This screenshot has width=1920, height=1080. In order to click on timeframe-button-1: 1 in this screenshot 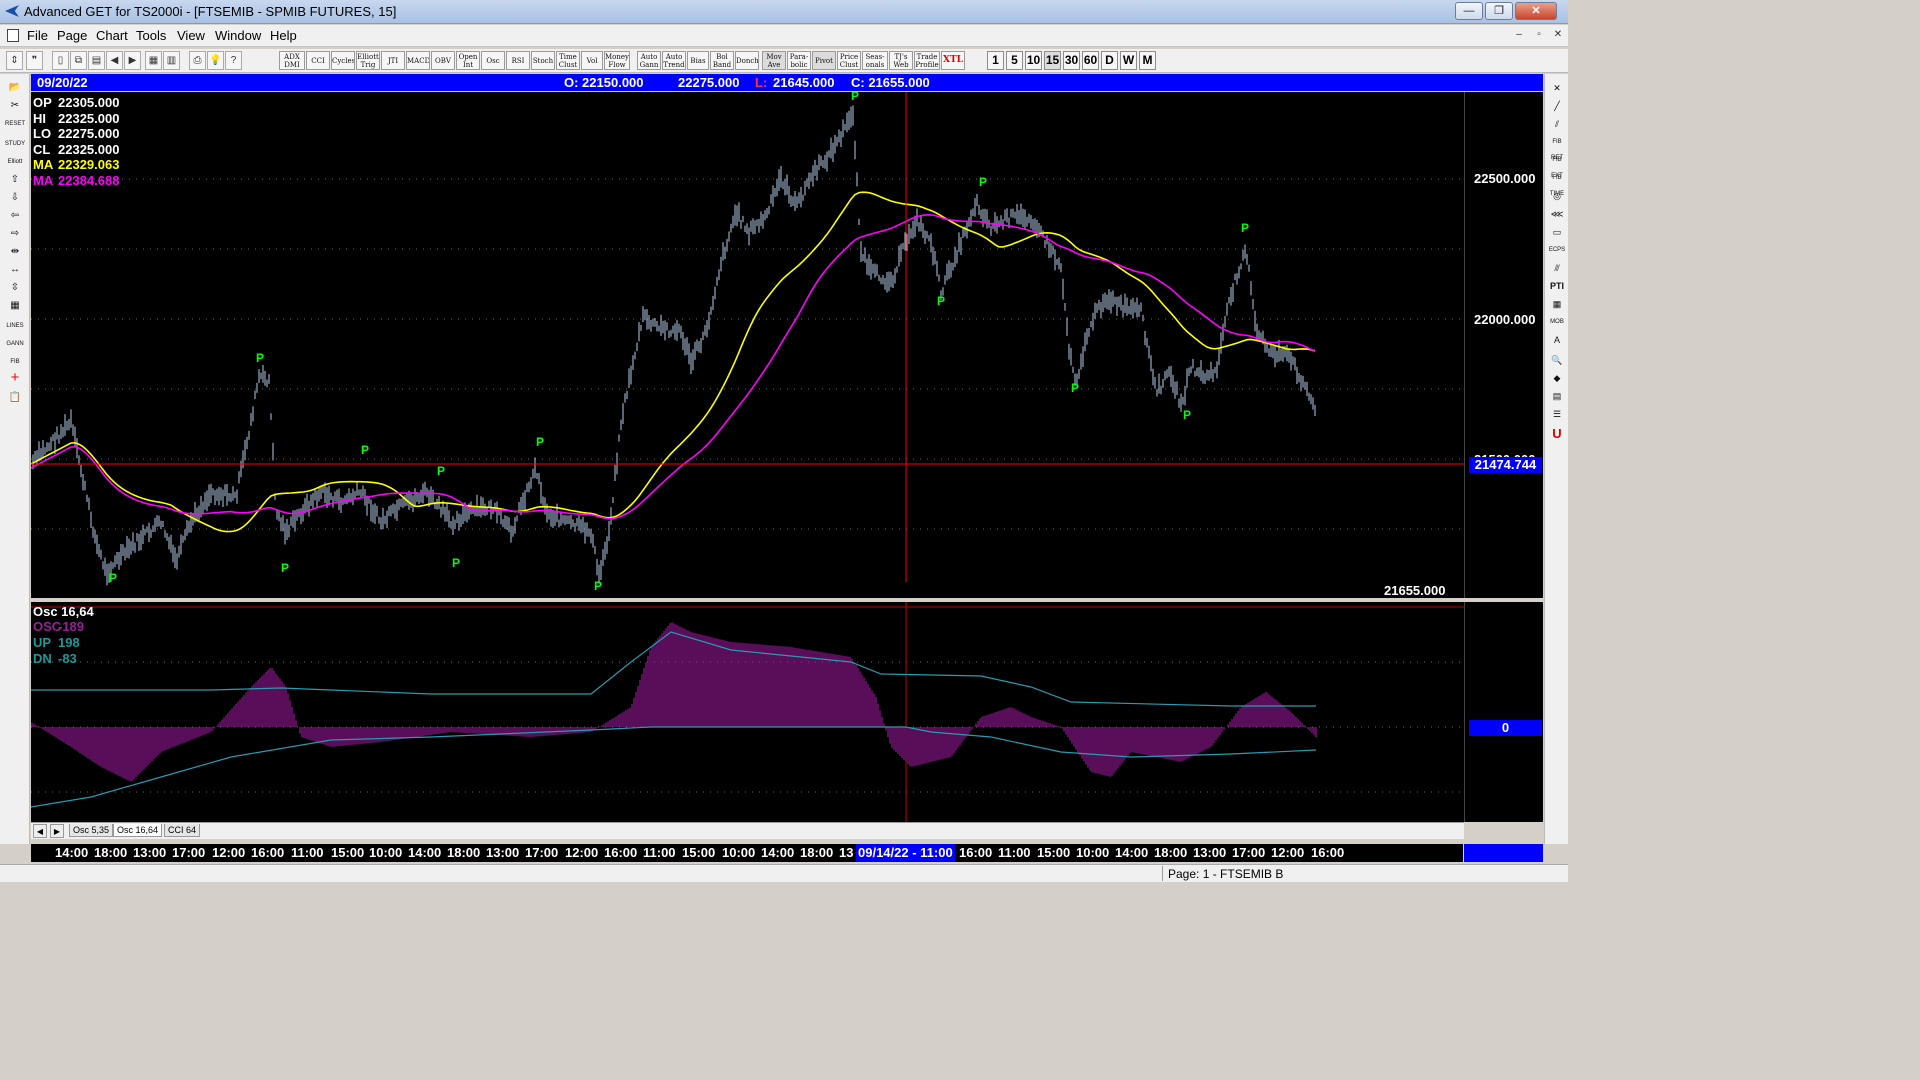, I will do `click(995, 60)`.